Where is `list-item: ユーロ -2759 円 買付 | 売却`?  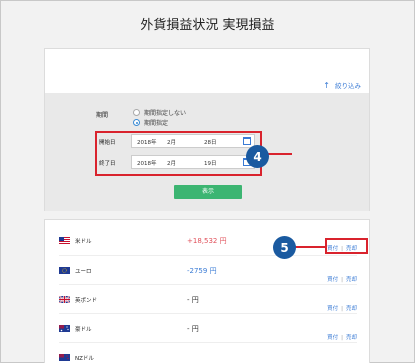 list-item: ユーロ -2759 円 買付 | 売却 is located at coordinates (208, 269).